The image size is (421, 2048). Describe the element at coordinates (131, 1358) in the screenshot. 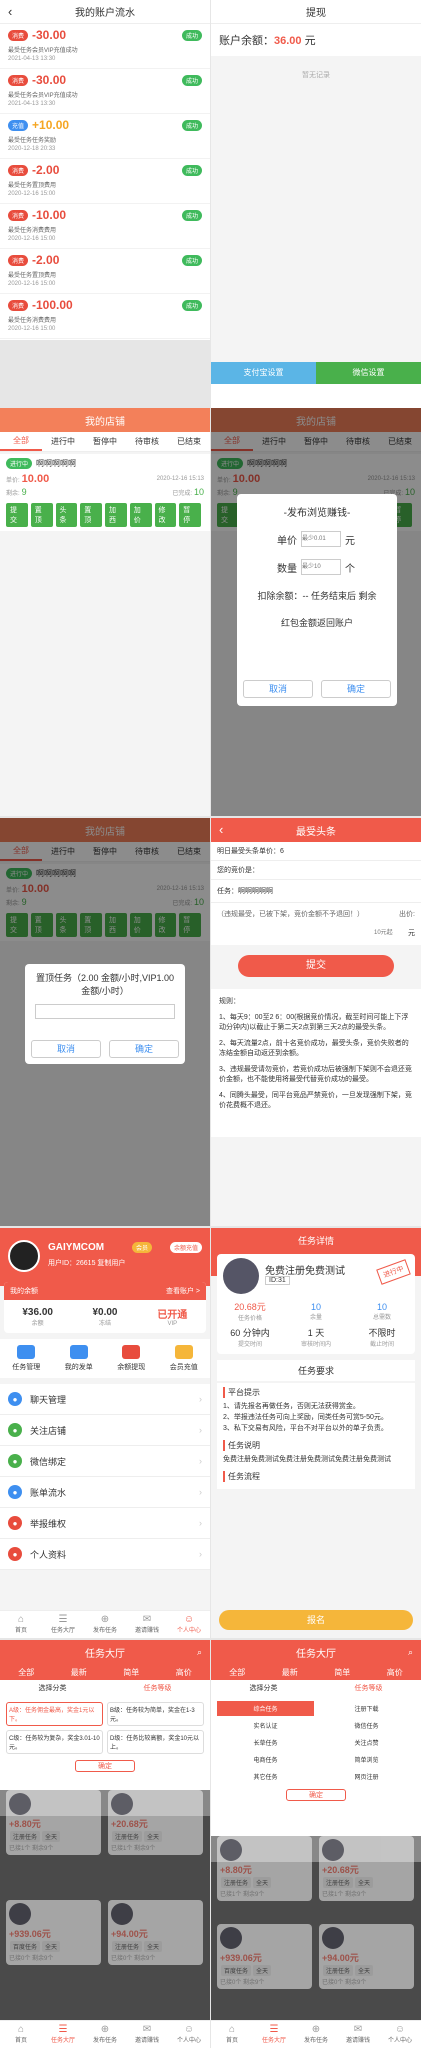

I see `grid-item: 余额提现` at that location.